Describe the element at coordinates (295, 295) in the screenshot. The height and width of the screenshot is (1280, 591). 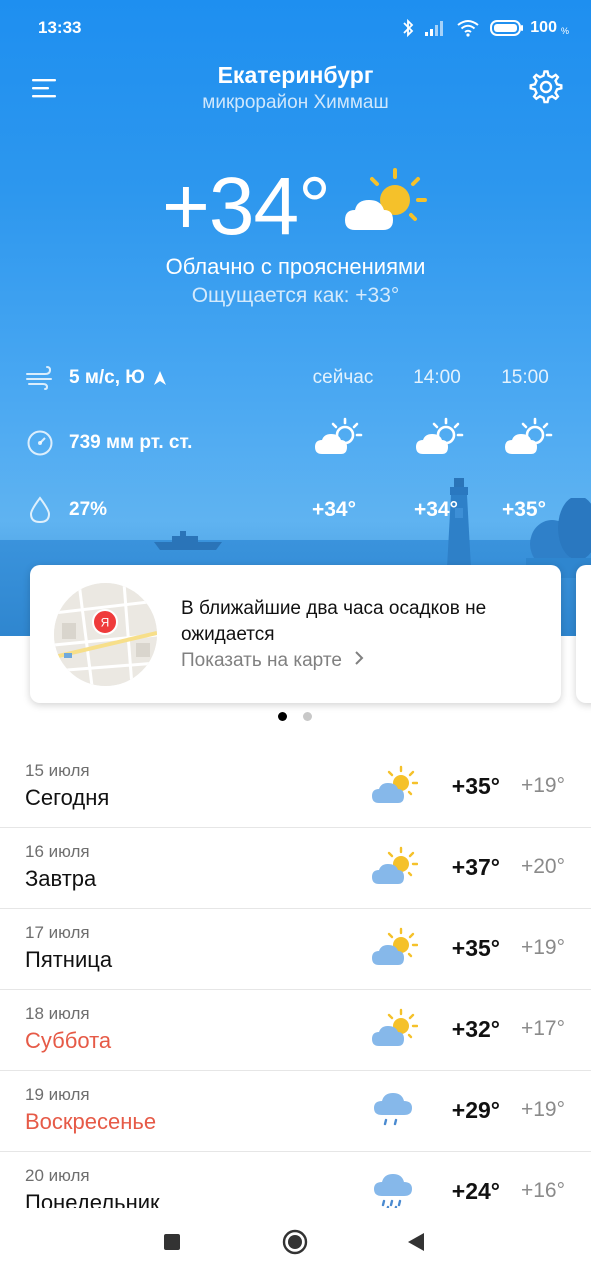
I see `feels-like-text: Ощущается как: +33°` at that location.